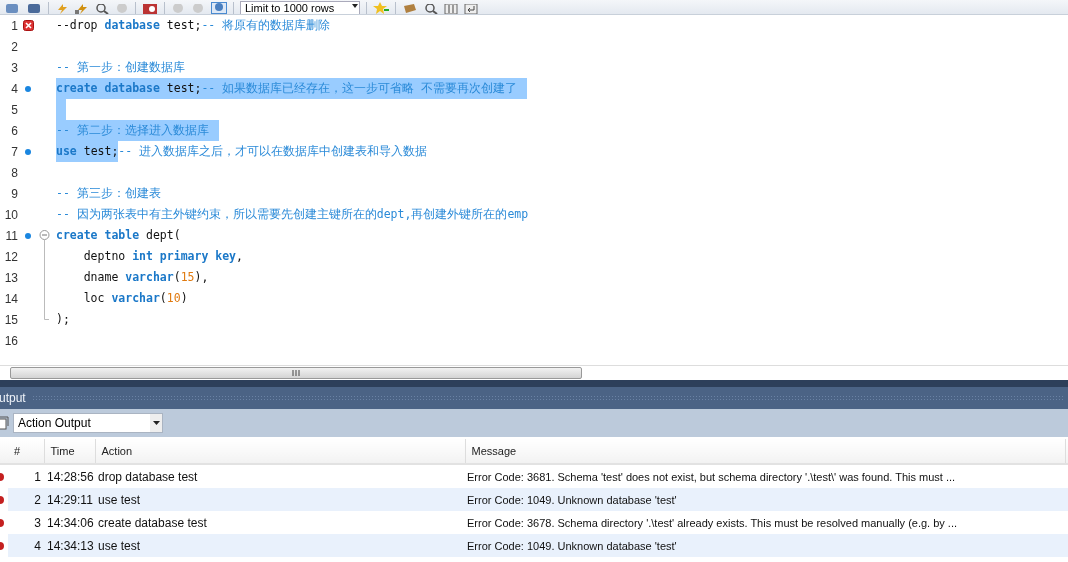 The width and height of the screenshot is (1068, 562). I want to click on code-text: -- 进入数据库之后，才可以在数据库中创建表和导入数据, so click(273, 151).